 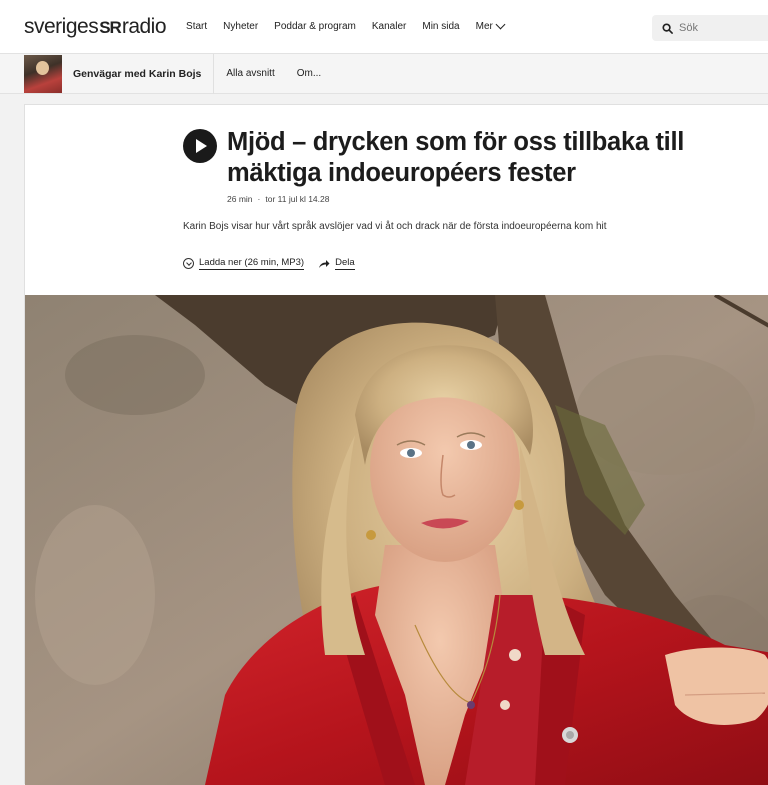 I want to click on episode-actions: Ladda ner (26 min, MP3) Dela, so click(x=269, y=263).